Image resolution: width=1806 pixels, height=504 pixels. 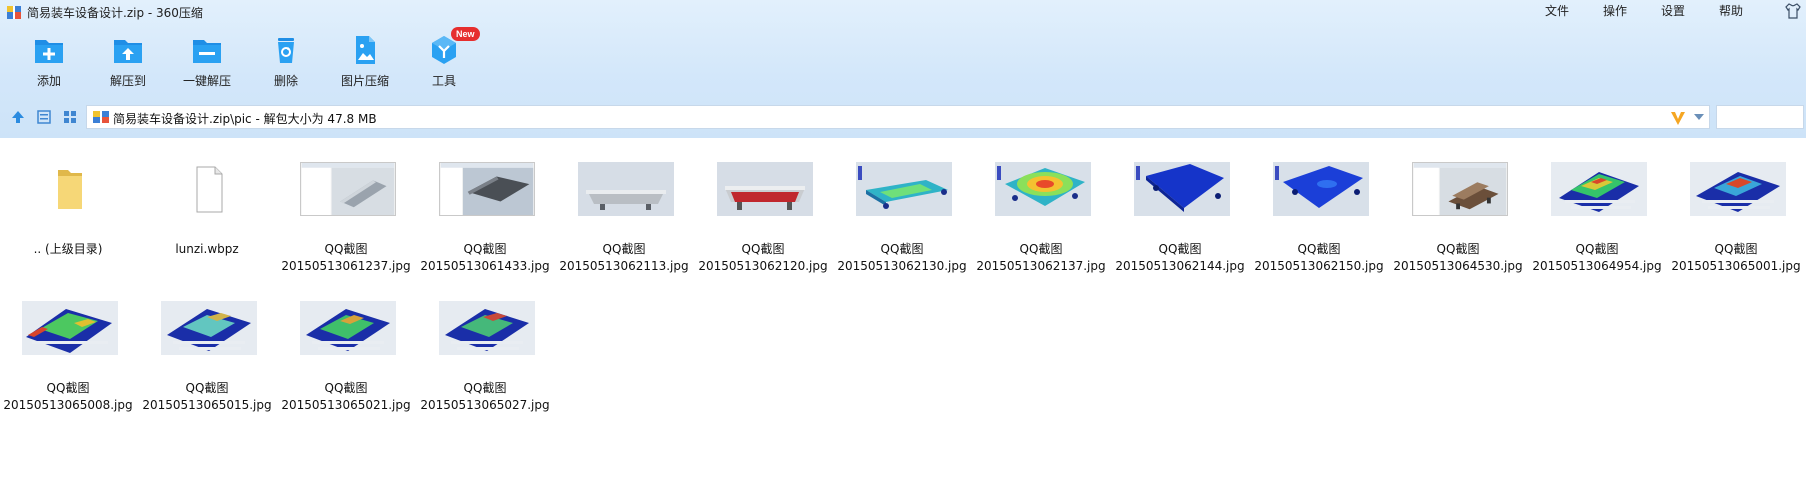 I want to click on file-item: QQ截图 20150513062130.jpg, so click(x=902, y=215).